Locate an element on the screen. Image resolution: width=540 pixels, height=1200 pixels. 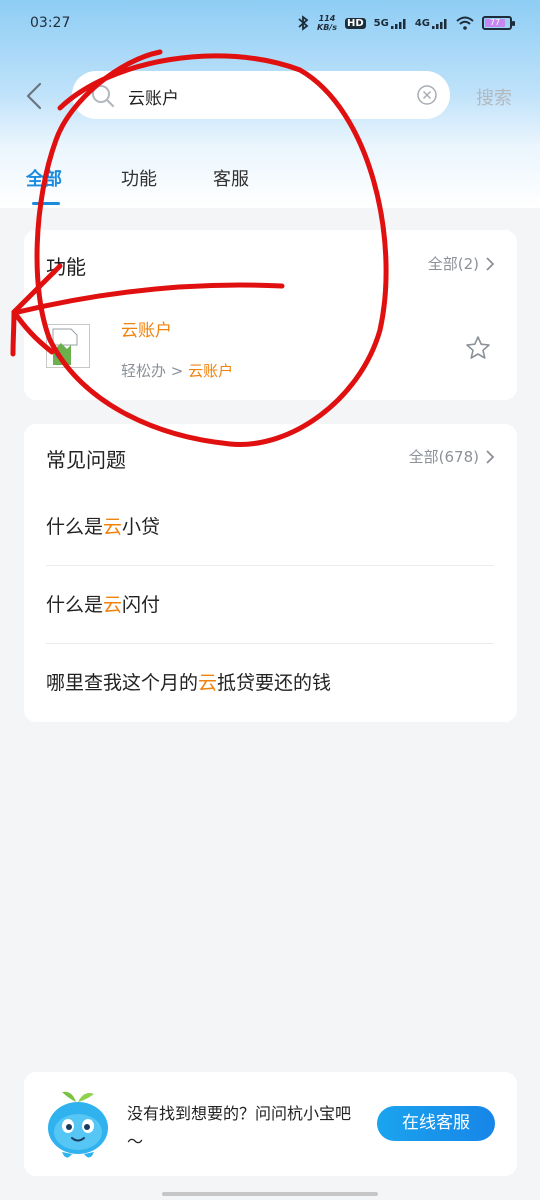
status-time: 03:27 is located at coordinates (50, 23).